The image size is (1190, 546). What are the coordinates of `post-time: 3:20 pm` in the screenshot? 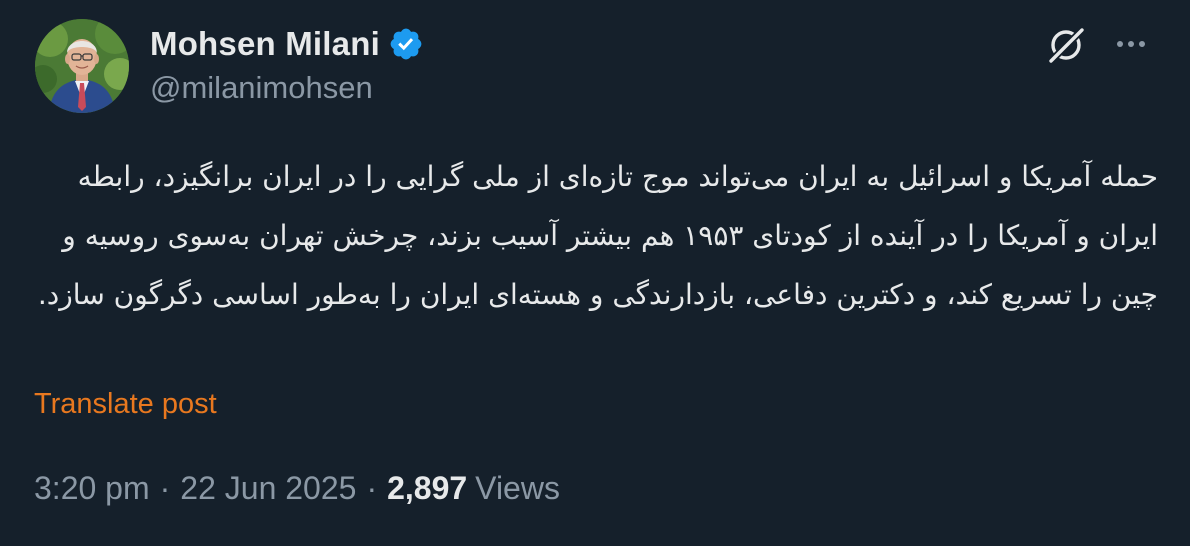 It's located at (92, 488).